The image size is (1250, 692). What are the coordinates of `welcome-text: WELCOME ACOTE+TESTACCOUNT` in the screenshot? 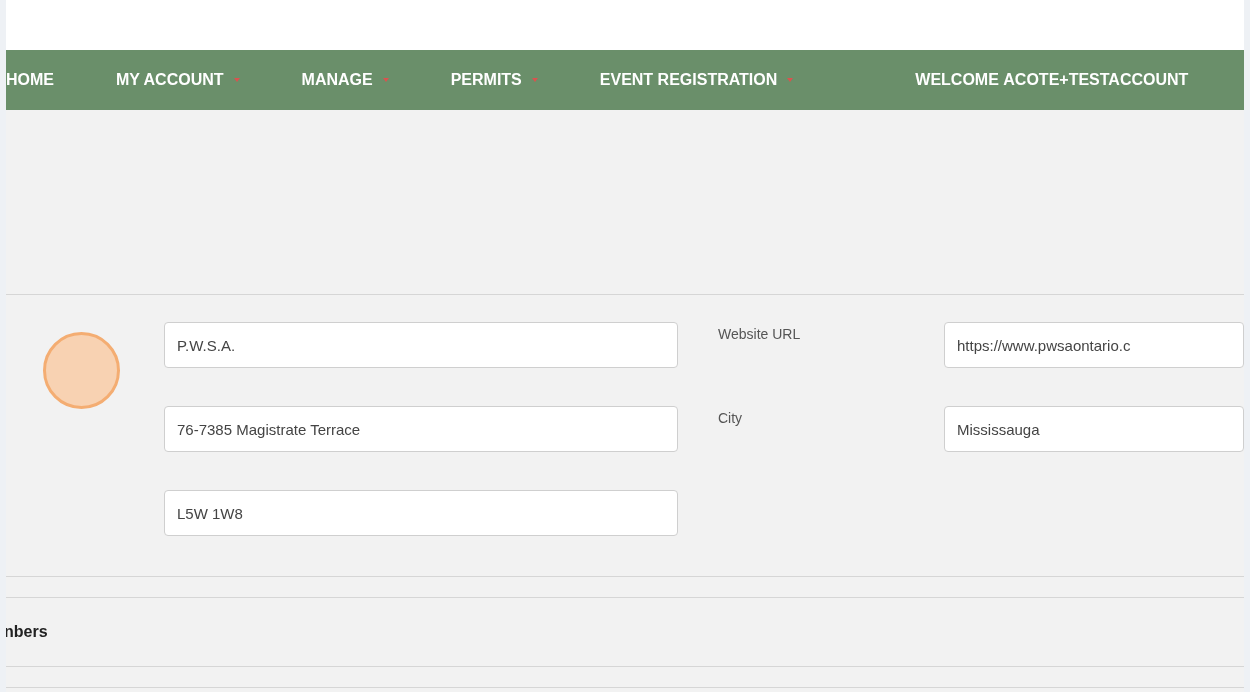 It's located at (1052, 80).